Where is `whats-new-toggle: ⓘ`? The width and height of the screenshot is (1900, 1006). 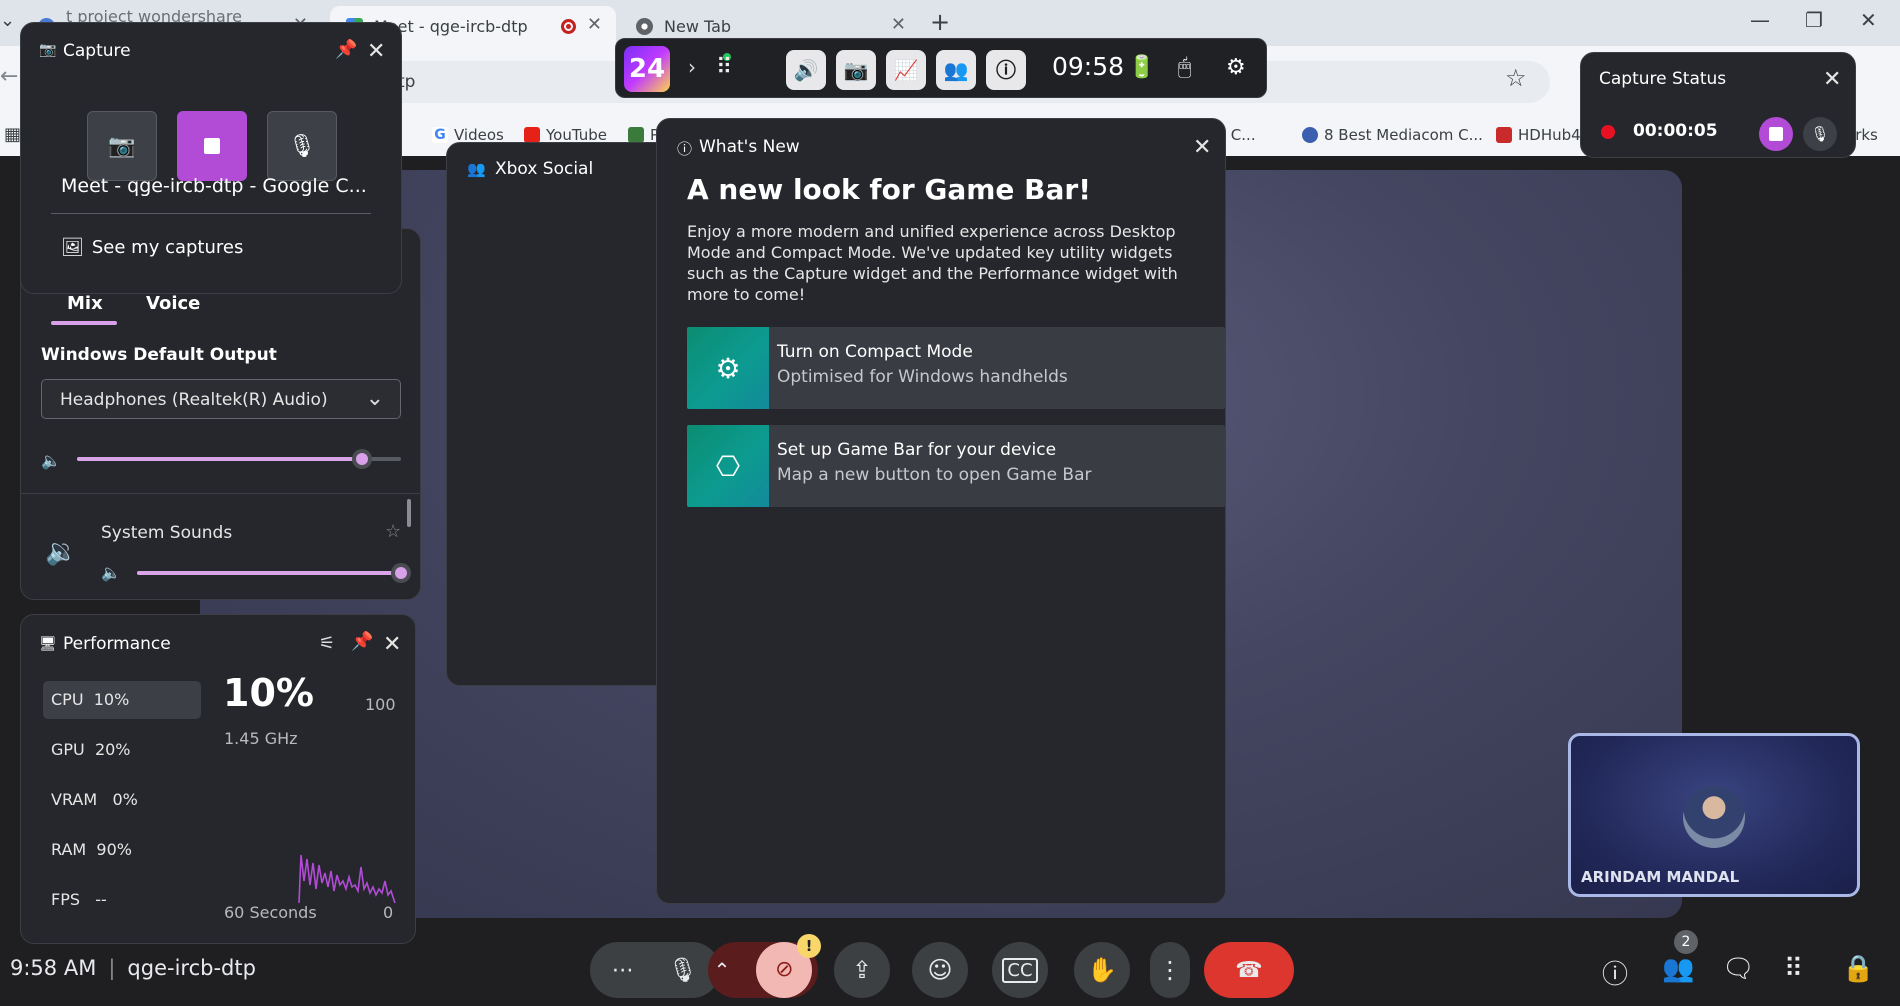 whats-new-toggle: ⓘ is located at coordinates (1006, 70).